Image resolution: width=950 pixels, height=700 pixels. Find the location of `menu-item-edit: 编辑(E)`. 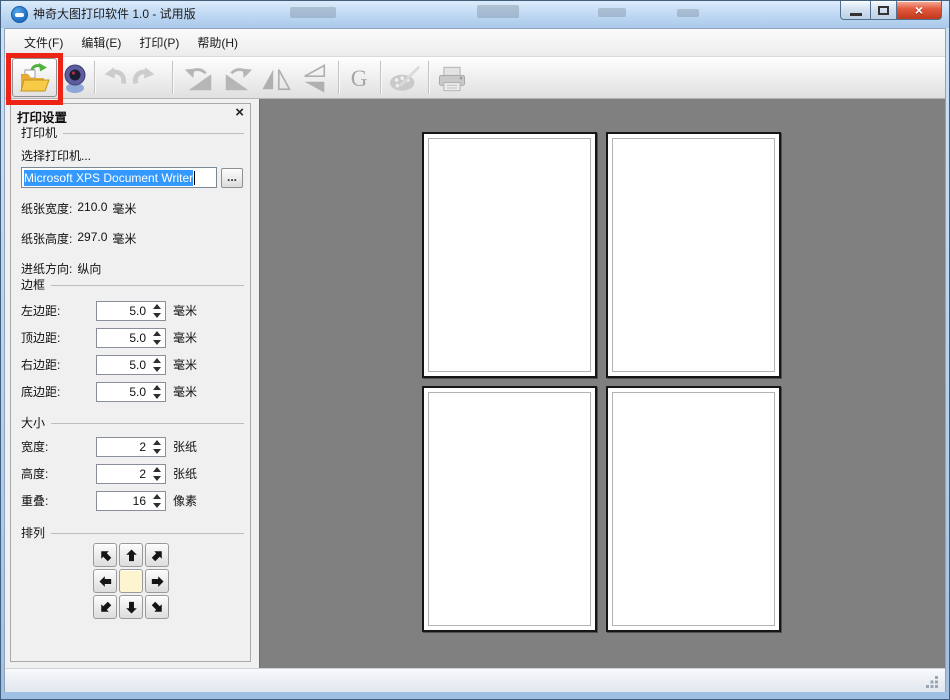

menu-item-edit: 编辑(E) is located at coordinates (101, 42).